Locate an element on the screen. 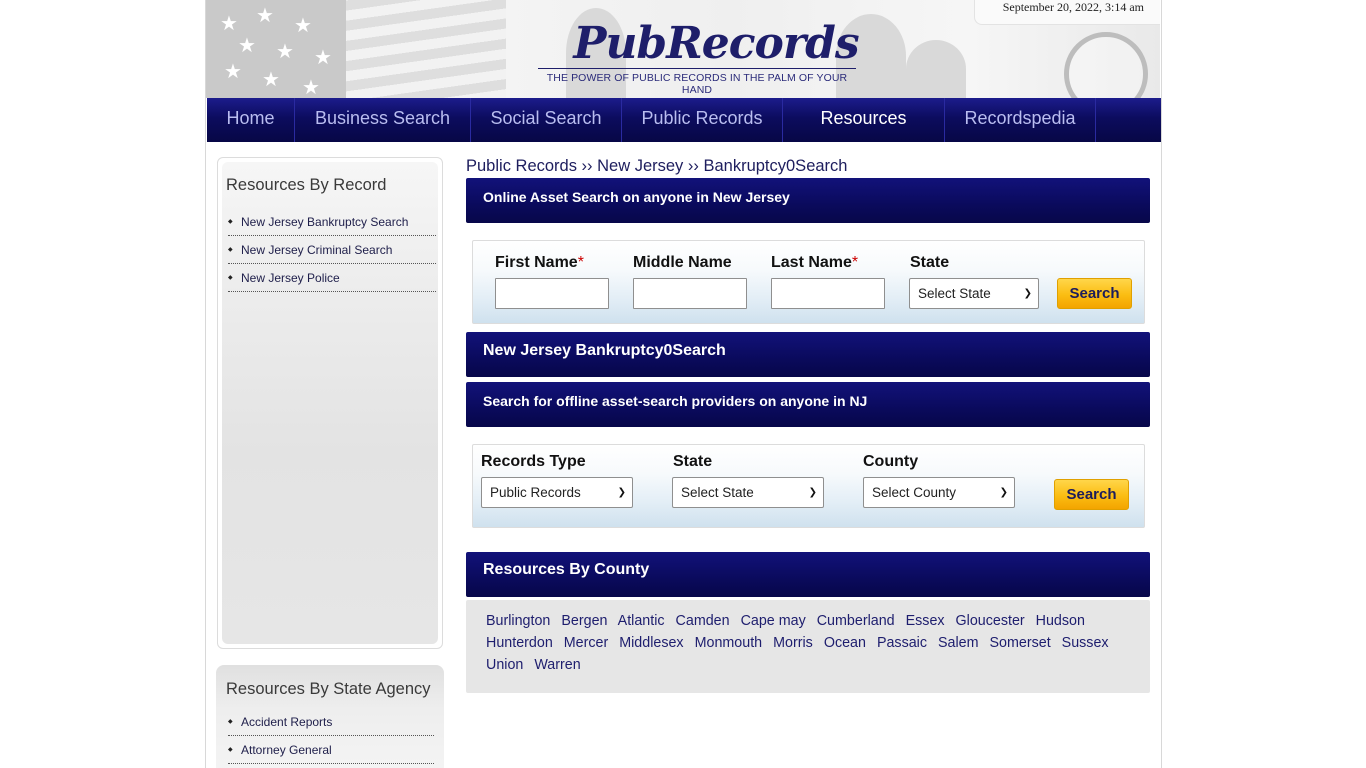  county-link: Morris is located at coordinates (793, 643).